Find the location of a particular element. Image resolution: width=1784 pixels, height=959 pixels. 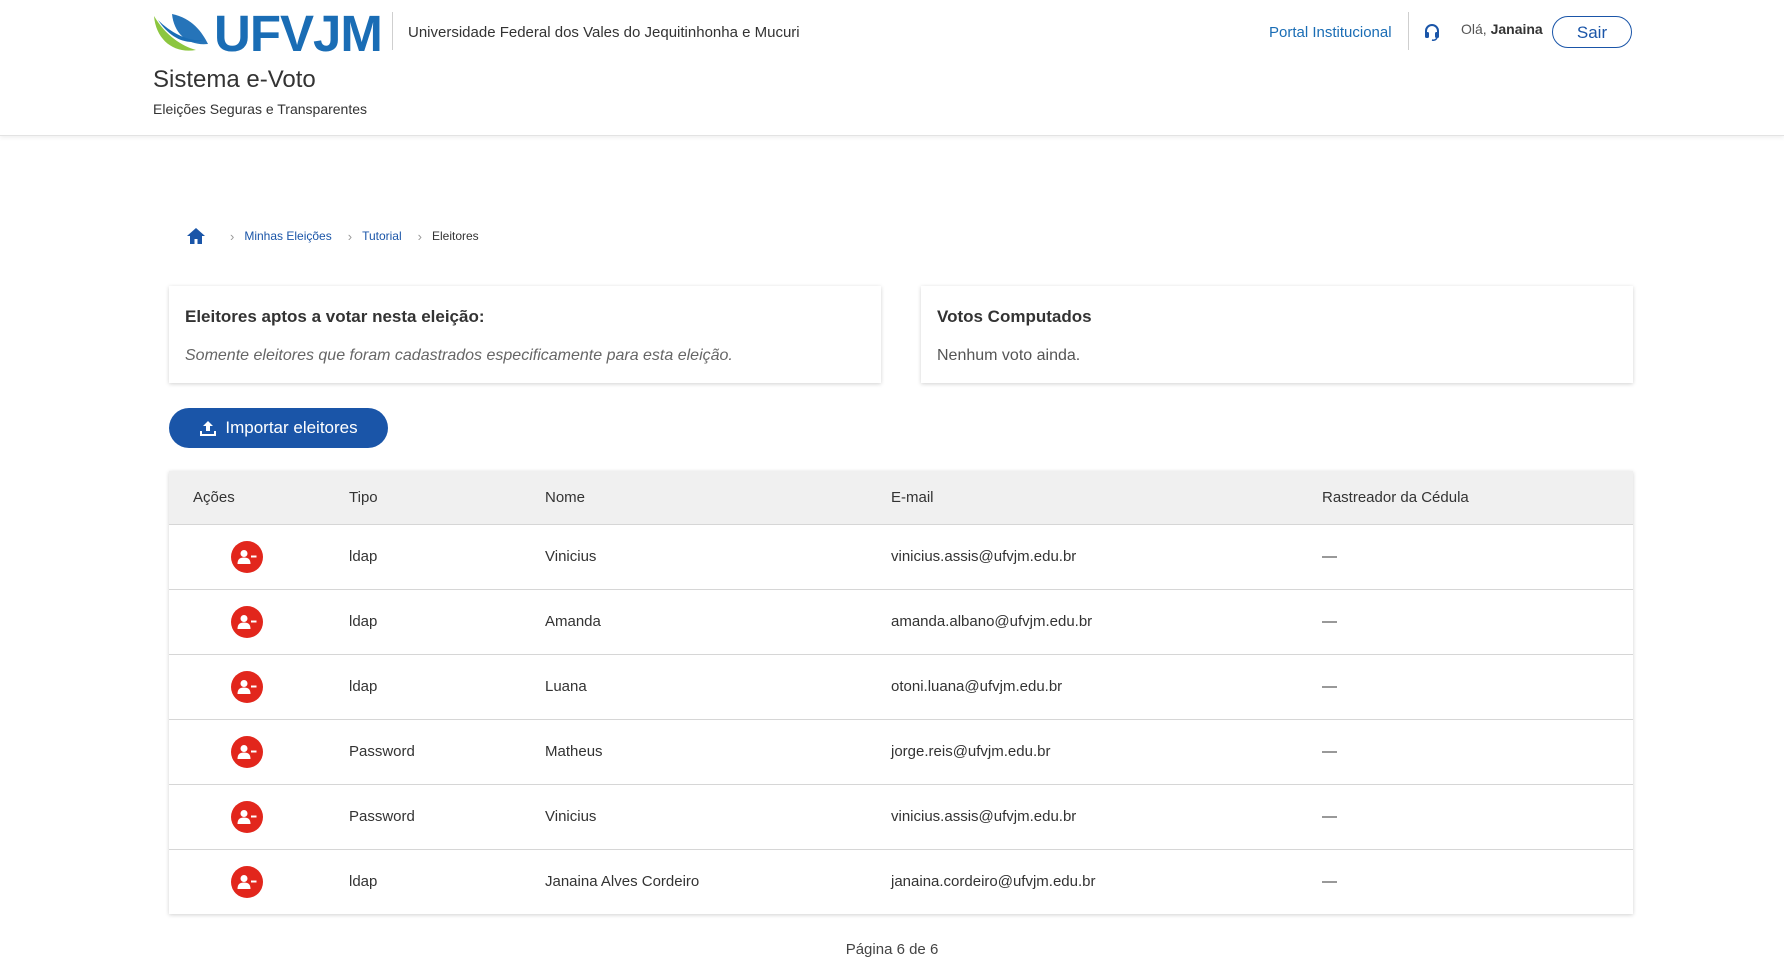

import-voters-button: Importar eleitores is located at coordinates (278, 428).